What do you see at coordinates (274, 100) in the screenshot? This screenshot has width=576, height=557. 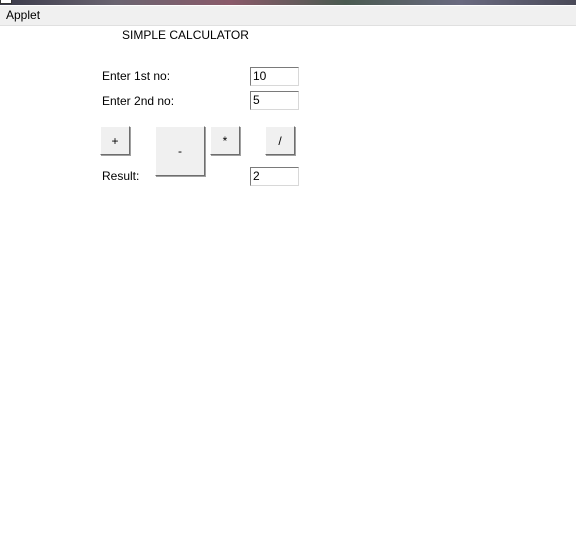 I see `second-number-field: 5` at bounding box center [274, 100].